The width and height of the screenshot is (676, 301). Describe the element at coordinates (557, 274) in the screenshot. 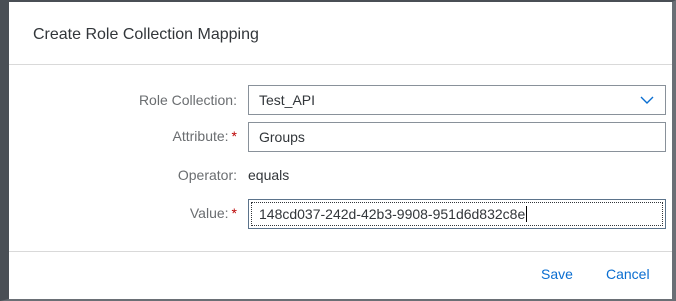

I see `save-button: Save` at that location.